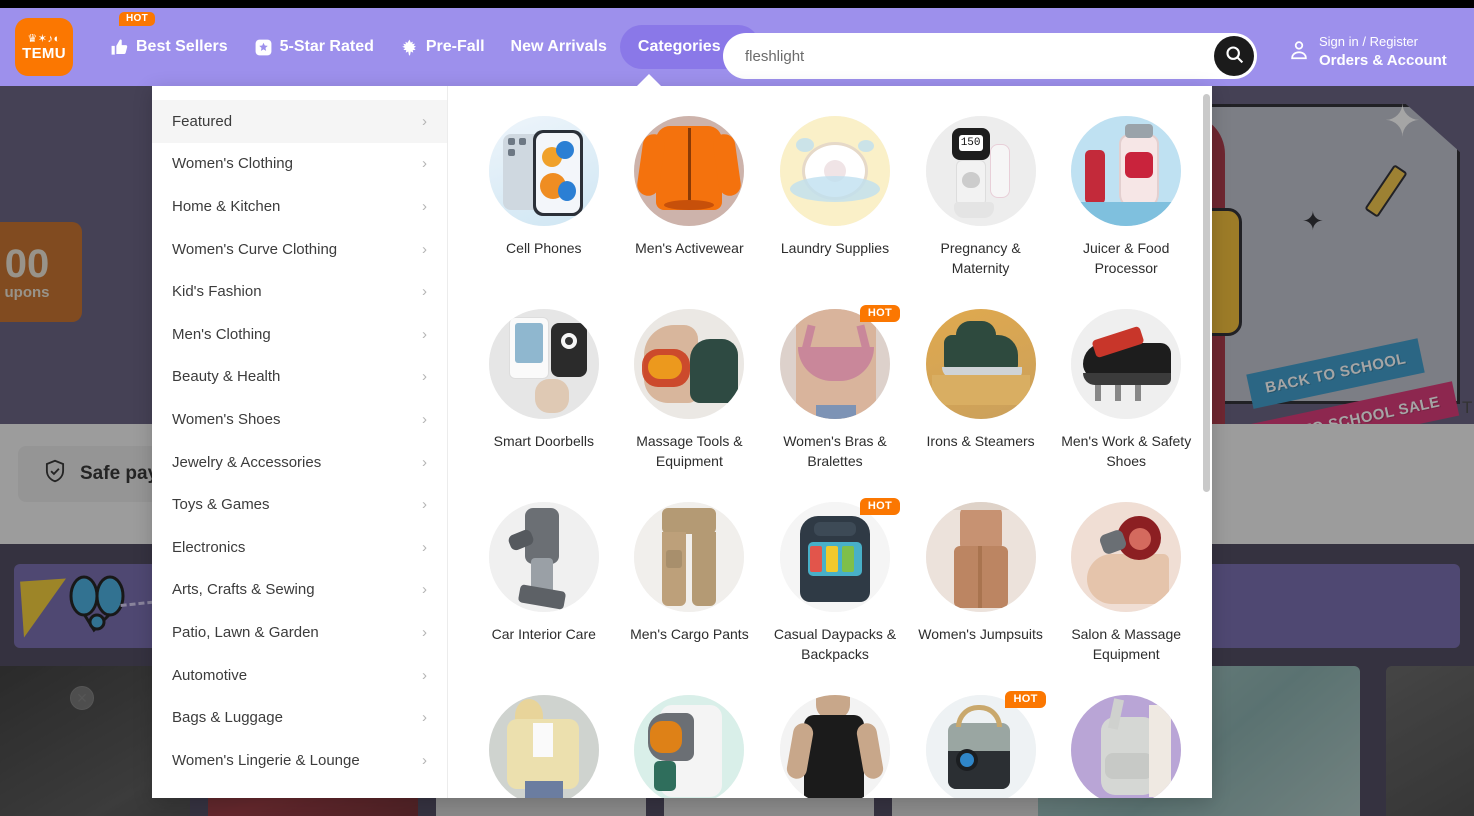  I want to click on tile-label: Men's Activewear, so click(689, 248).